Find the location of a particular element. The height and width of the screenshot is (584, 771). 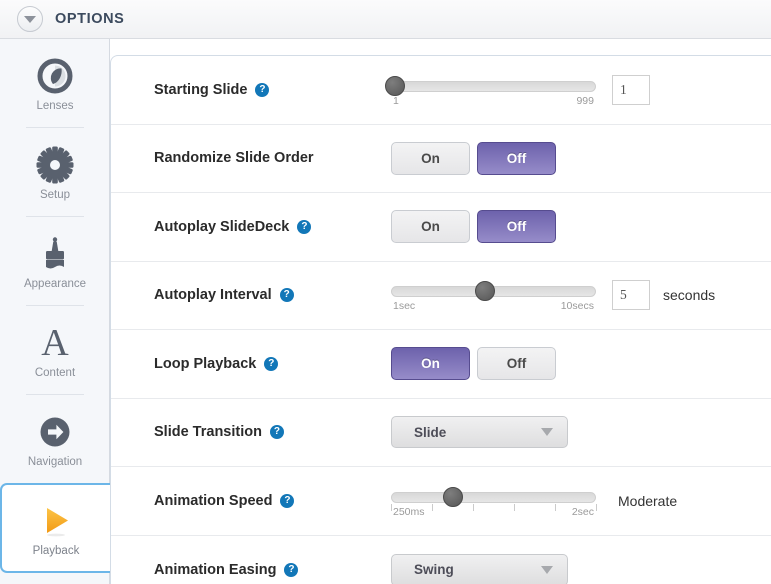

slider-min-label: 1sec is located at coordinates (404, 306).